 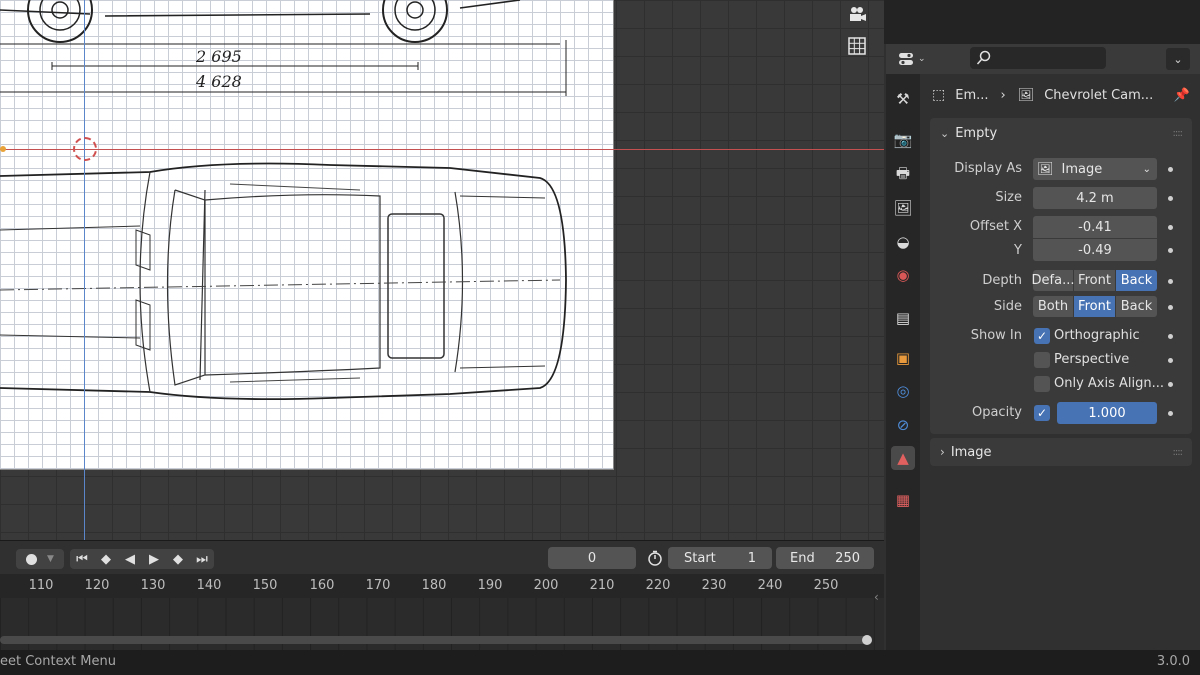 I want to click on depth-option-front: Front, so click(x=1094, y=280).